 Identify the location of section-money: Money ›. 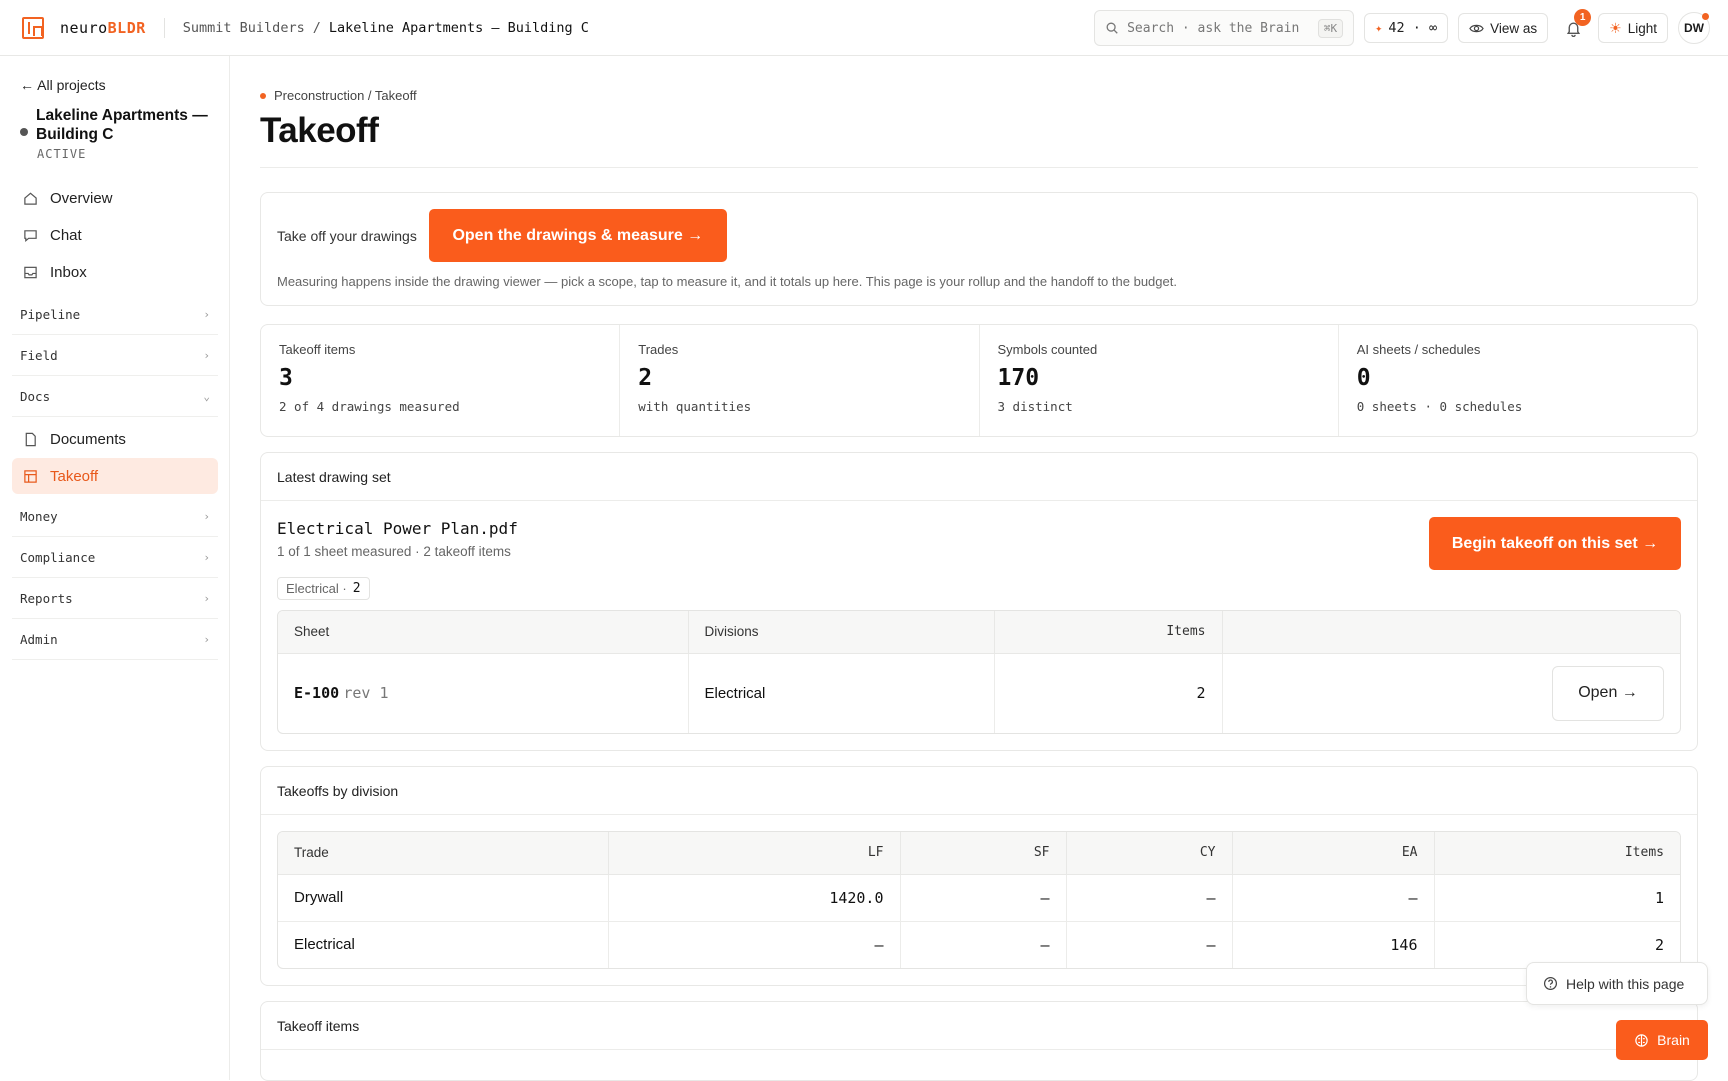
(115, 516).